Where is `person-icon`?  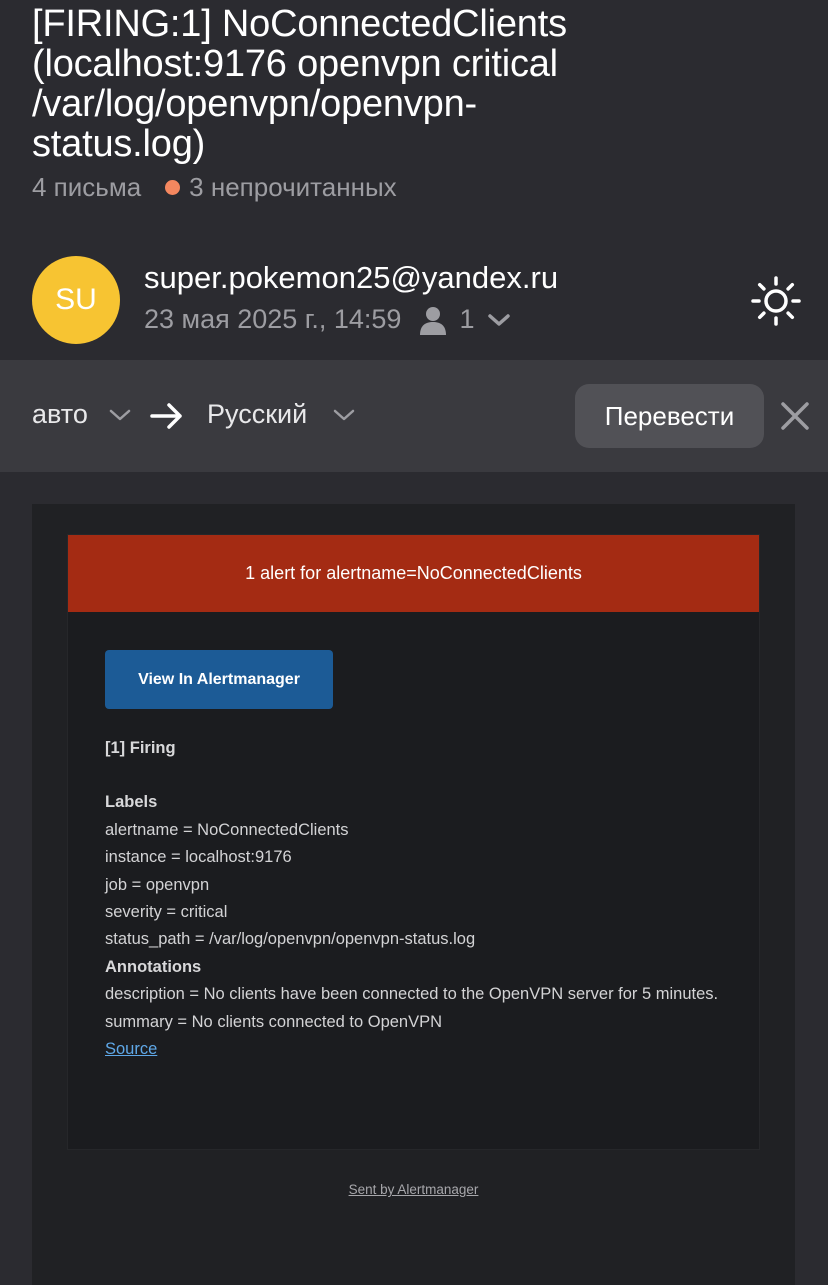 person-icon is located at coordinates (433, 320).